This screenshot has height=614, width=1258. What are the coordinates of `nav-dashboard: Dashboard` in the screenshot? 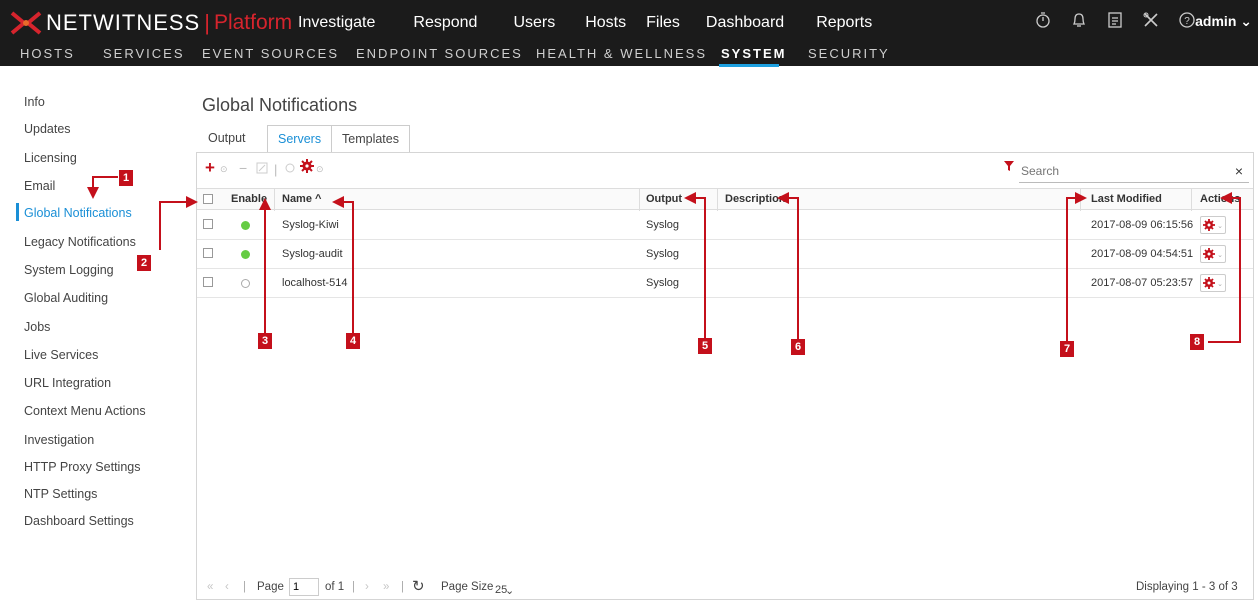 It's located at (745, 23).